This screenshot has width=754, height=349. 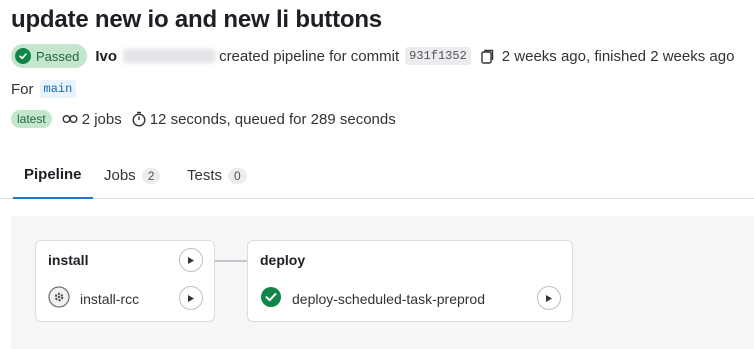 I want to click on tab-pipeline-label: Pipeline, so click(x=53, y=174).